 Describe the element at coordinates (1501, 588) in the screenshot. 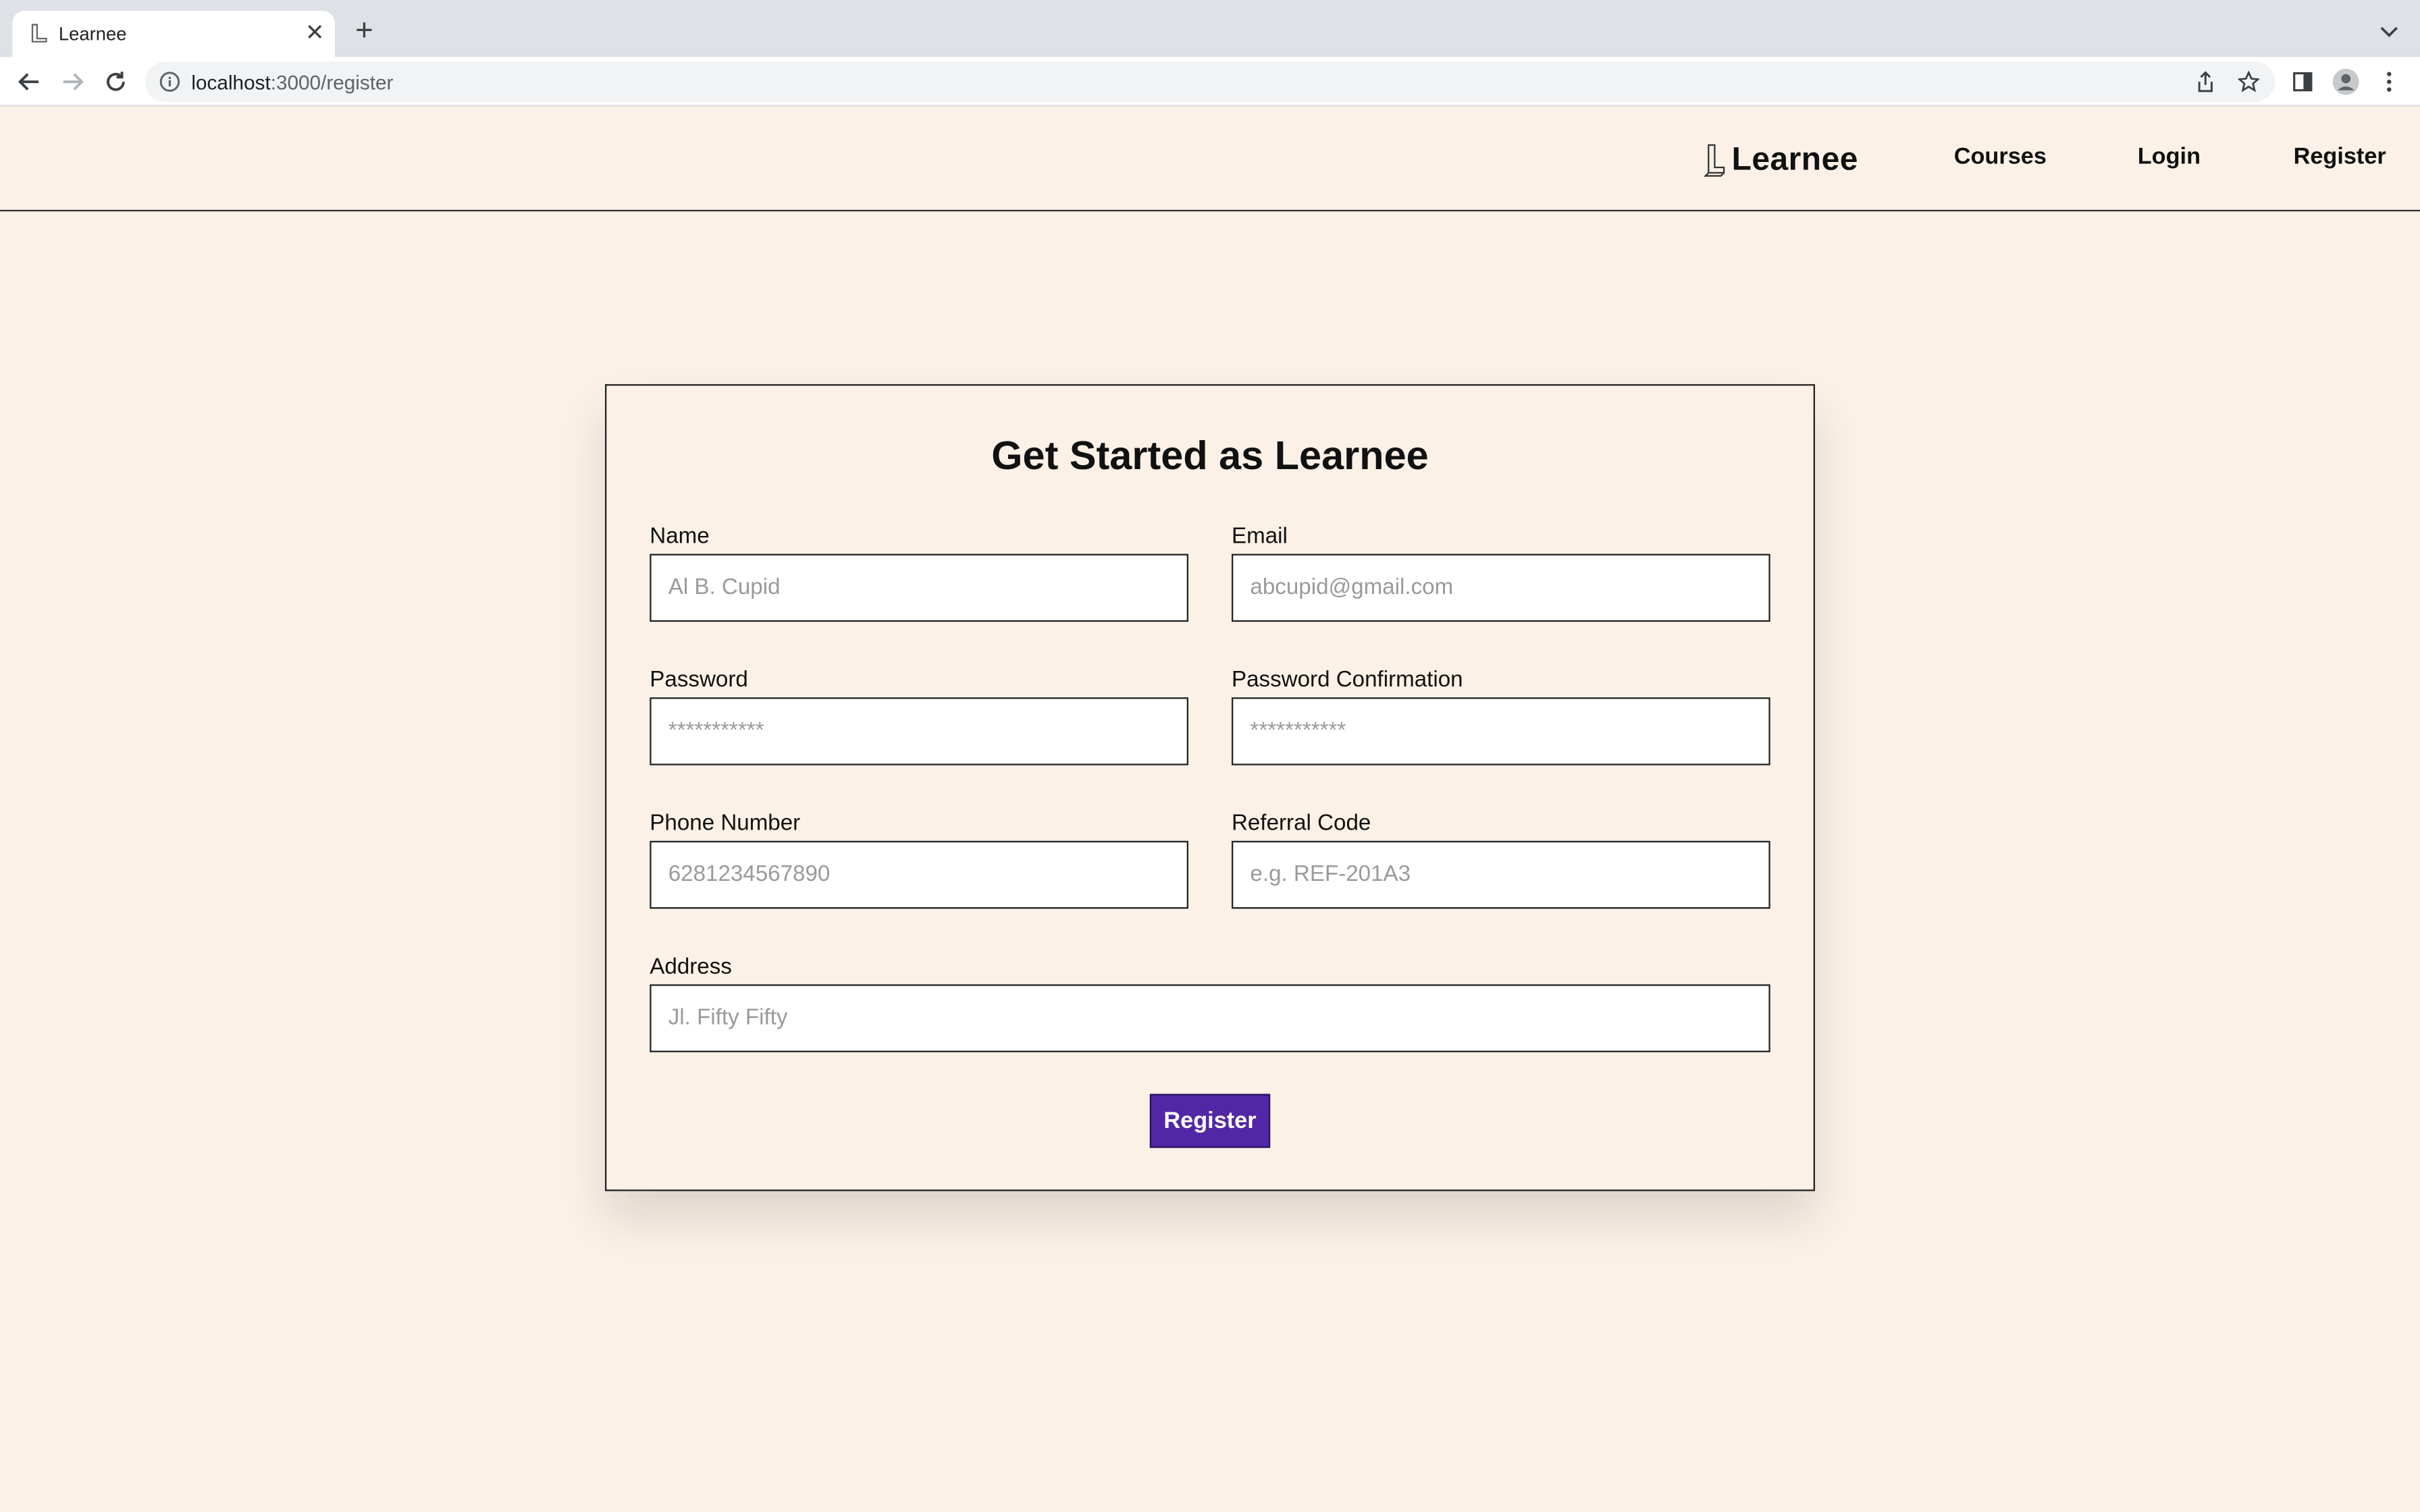

I see `email-input` at that location.